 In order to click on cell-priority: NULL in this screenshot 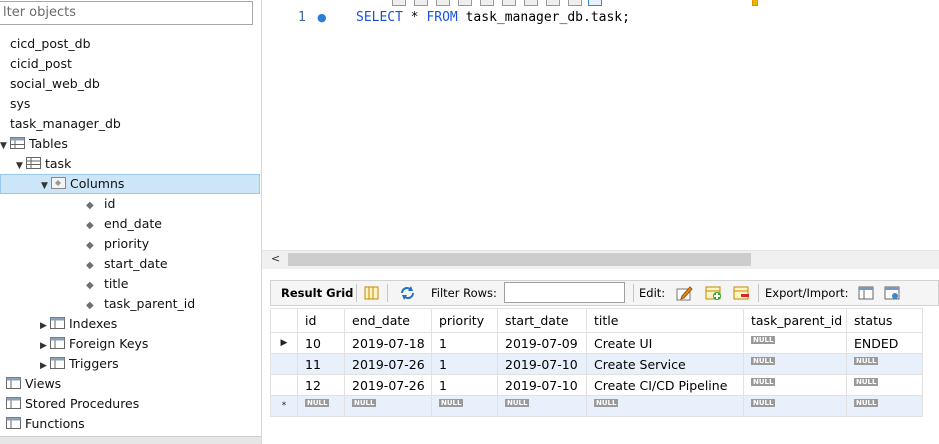, I will do `click(464, 406)`.